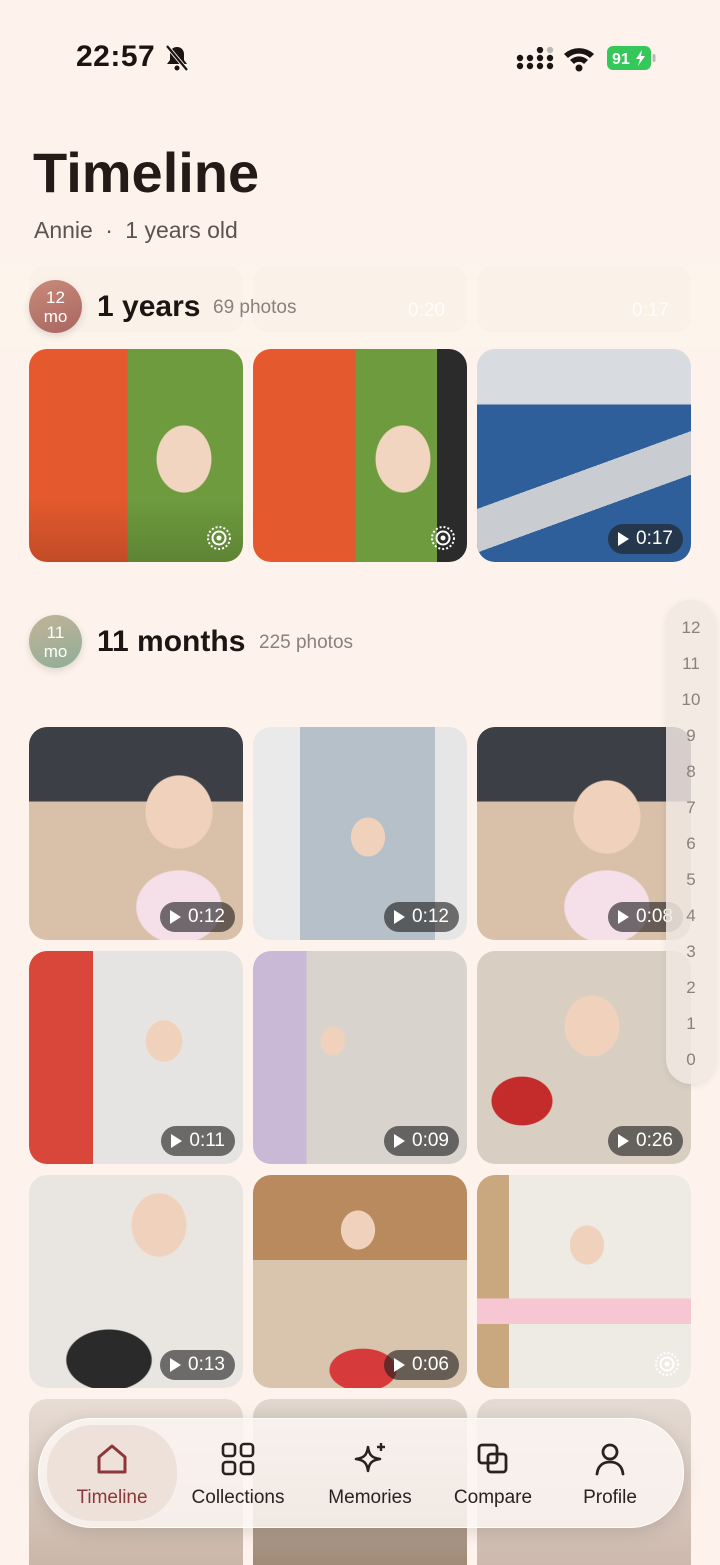  Describe the element at coordinates (426, 310) in the screenshot. I see `ghost-duration: 0:20` at that location.